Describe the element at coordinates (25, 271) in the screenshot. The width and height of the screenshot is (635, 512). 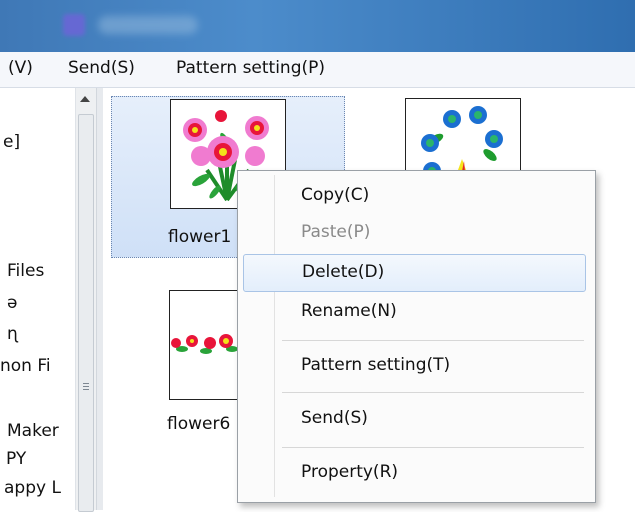
I see `tree-item: Files` at that location.